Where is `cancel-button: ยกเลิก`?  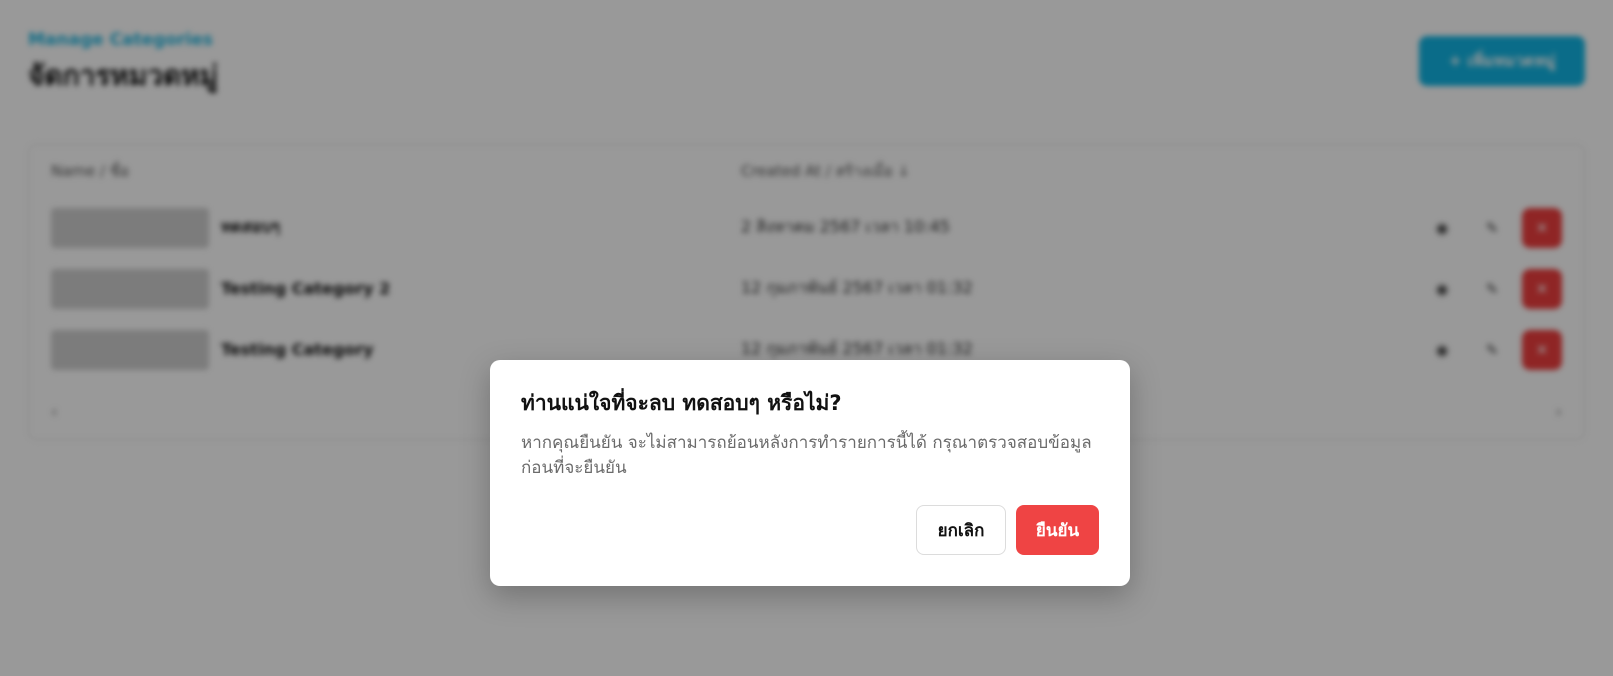
cancel-button: ยกเลิก is located at coordinates (961, 530).